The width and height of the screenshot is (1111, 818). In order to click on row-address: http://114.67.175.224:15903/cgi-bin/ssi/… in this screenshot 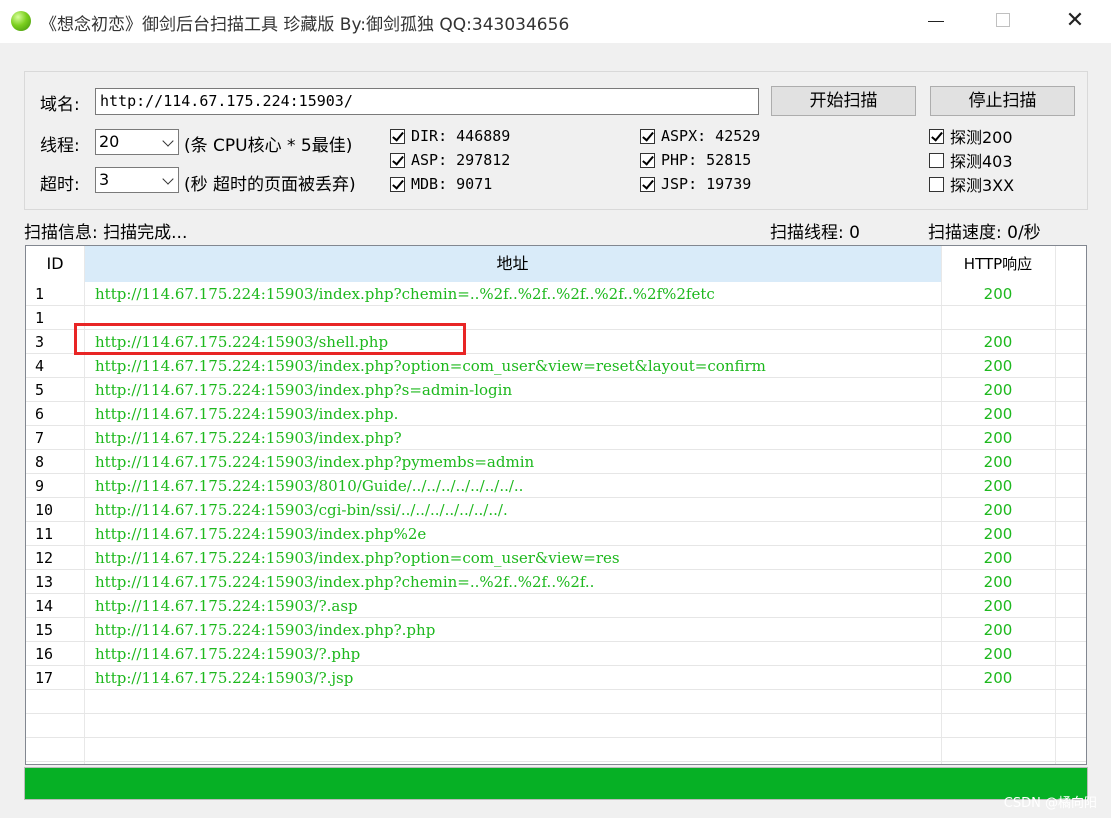, I will do `click(301, 510)`.